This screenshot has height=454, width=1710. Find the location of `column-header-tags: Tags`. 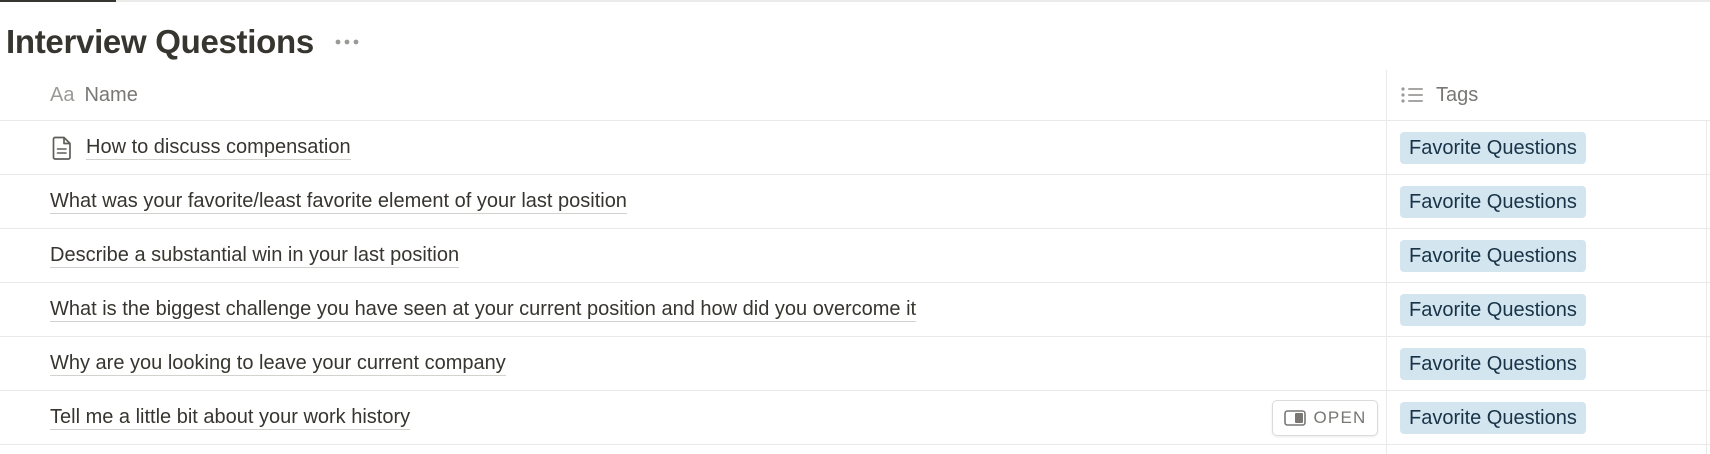

column-header-tags: Tags is located at coordinates (1439, 95).